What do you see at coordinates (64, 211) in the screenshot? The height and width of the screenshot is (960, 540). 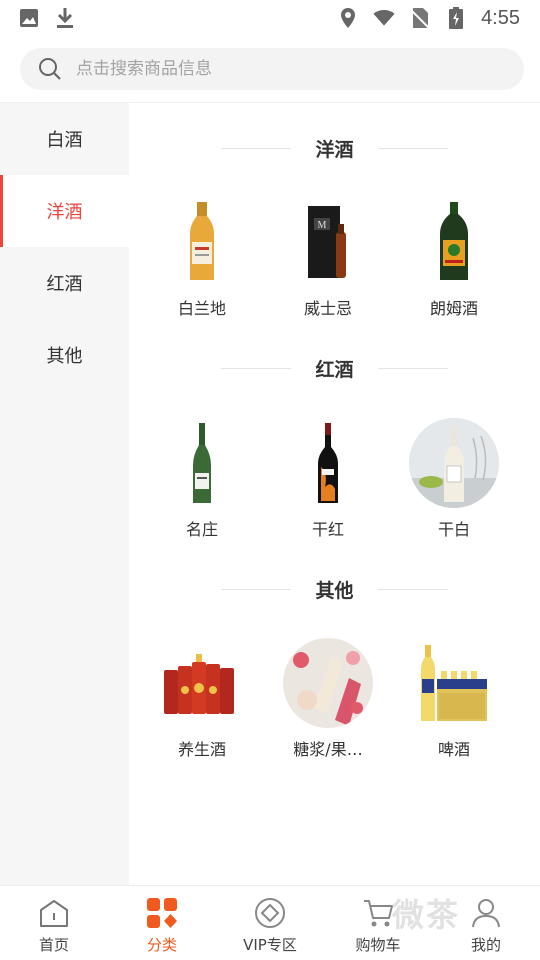 I see `sidebar-item-yangjiu: 洋酒` at bounding box center [64, 211].